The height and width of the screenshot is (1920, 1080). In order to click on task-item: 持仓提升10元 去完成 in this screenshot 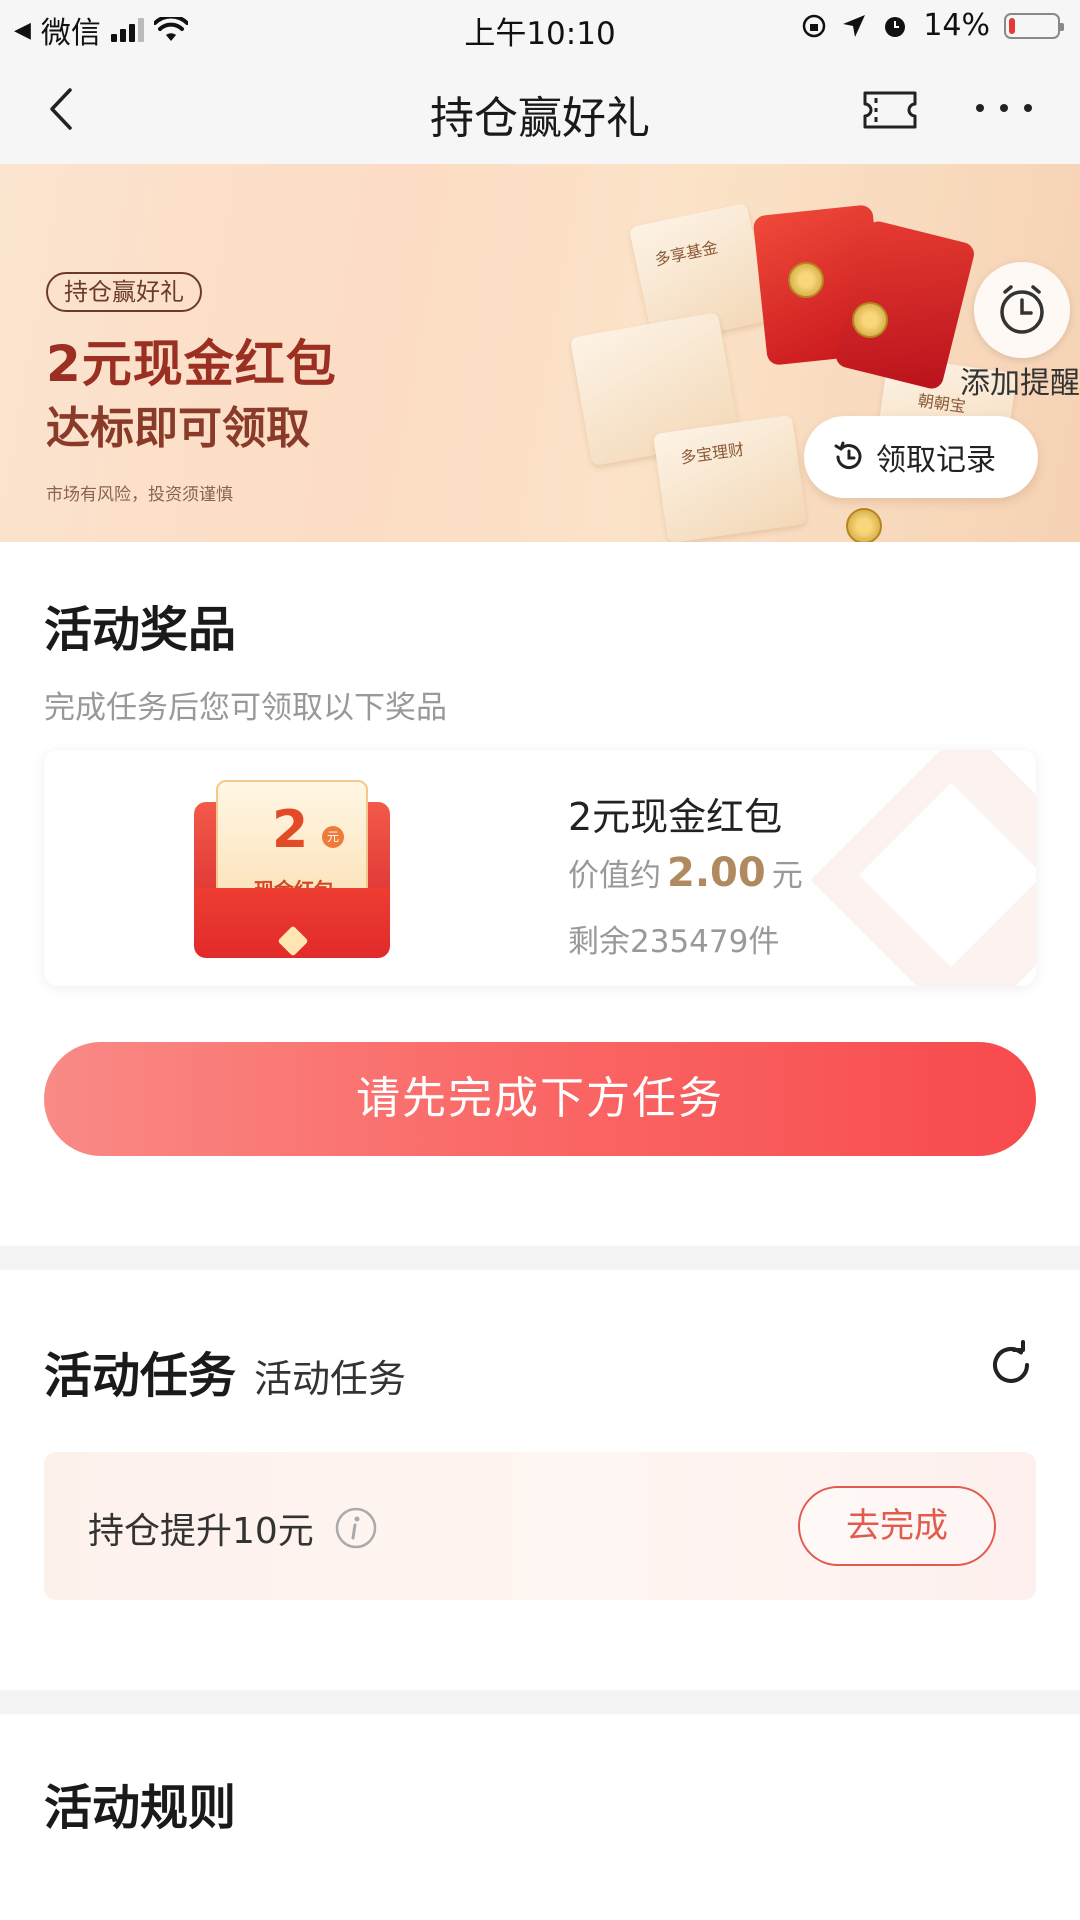, I will do `click(540, 1526)`.